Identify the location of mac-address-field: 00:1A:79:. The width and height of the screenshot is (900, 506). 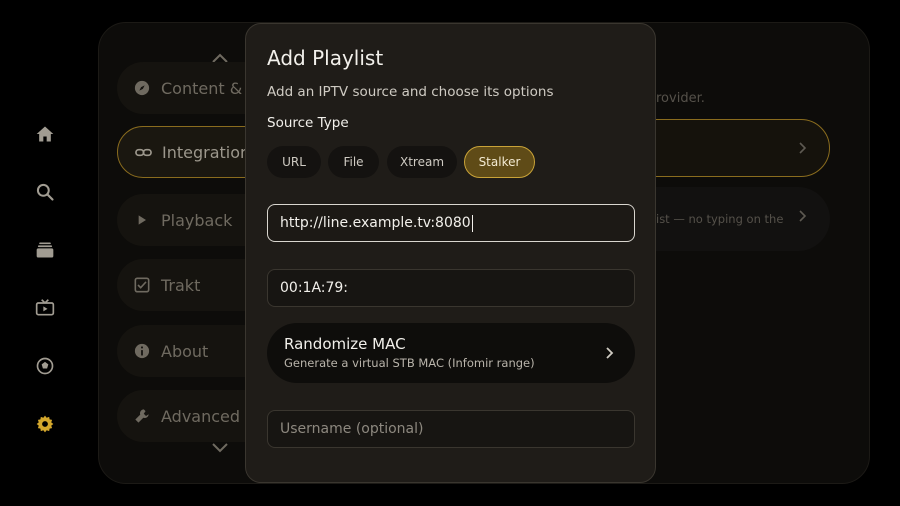
(451, 288).